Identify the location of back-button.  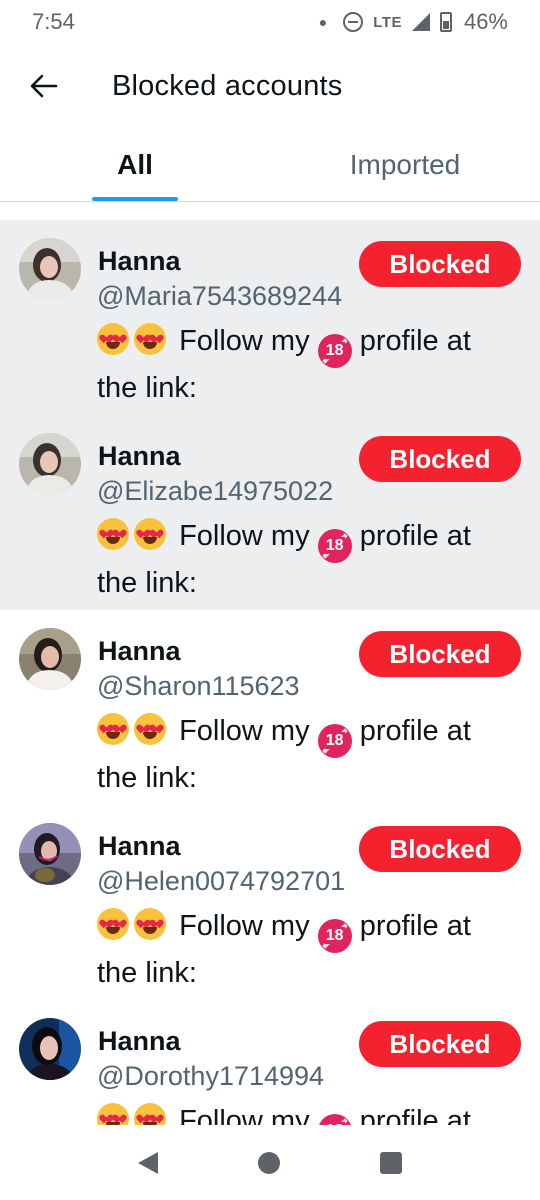
(44, 86).